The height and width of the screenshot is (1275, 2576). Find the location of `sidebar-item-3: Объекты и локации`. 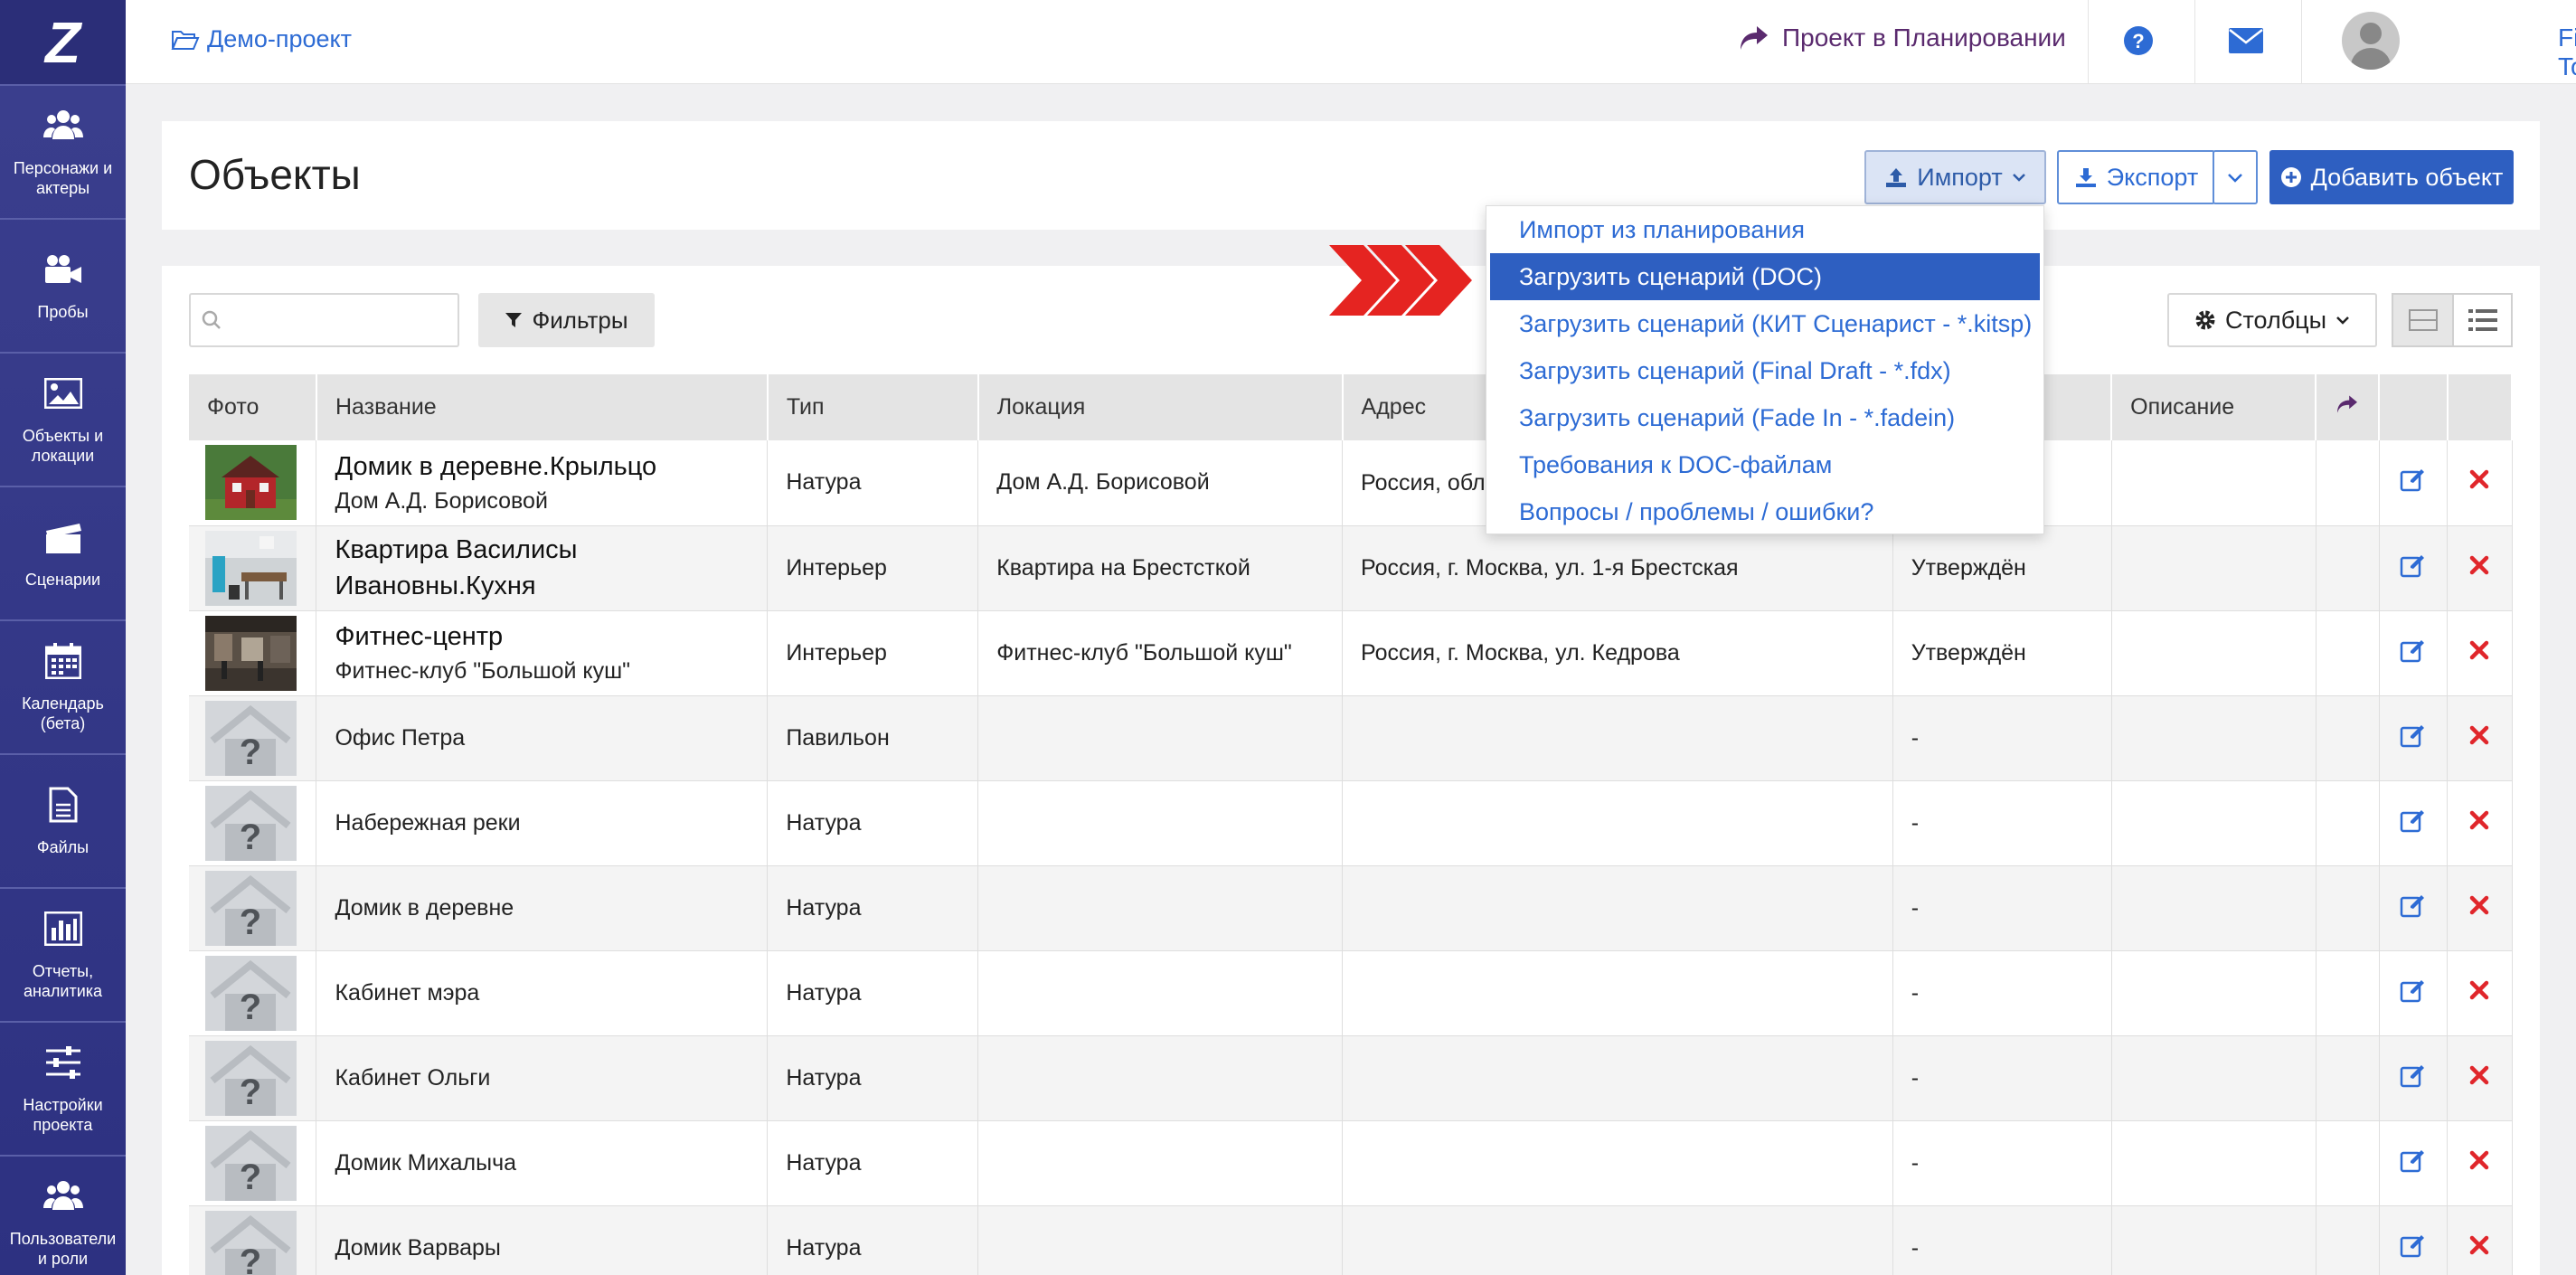

sidebar-item-3: Объекты и локации is located at coordinates (63, 419).